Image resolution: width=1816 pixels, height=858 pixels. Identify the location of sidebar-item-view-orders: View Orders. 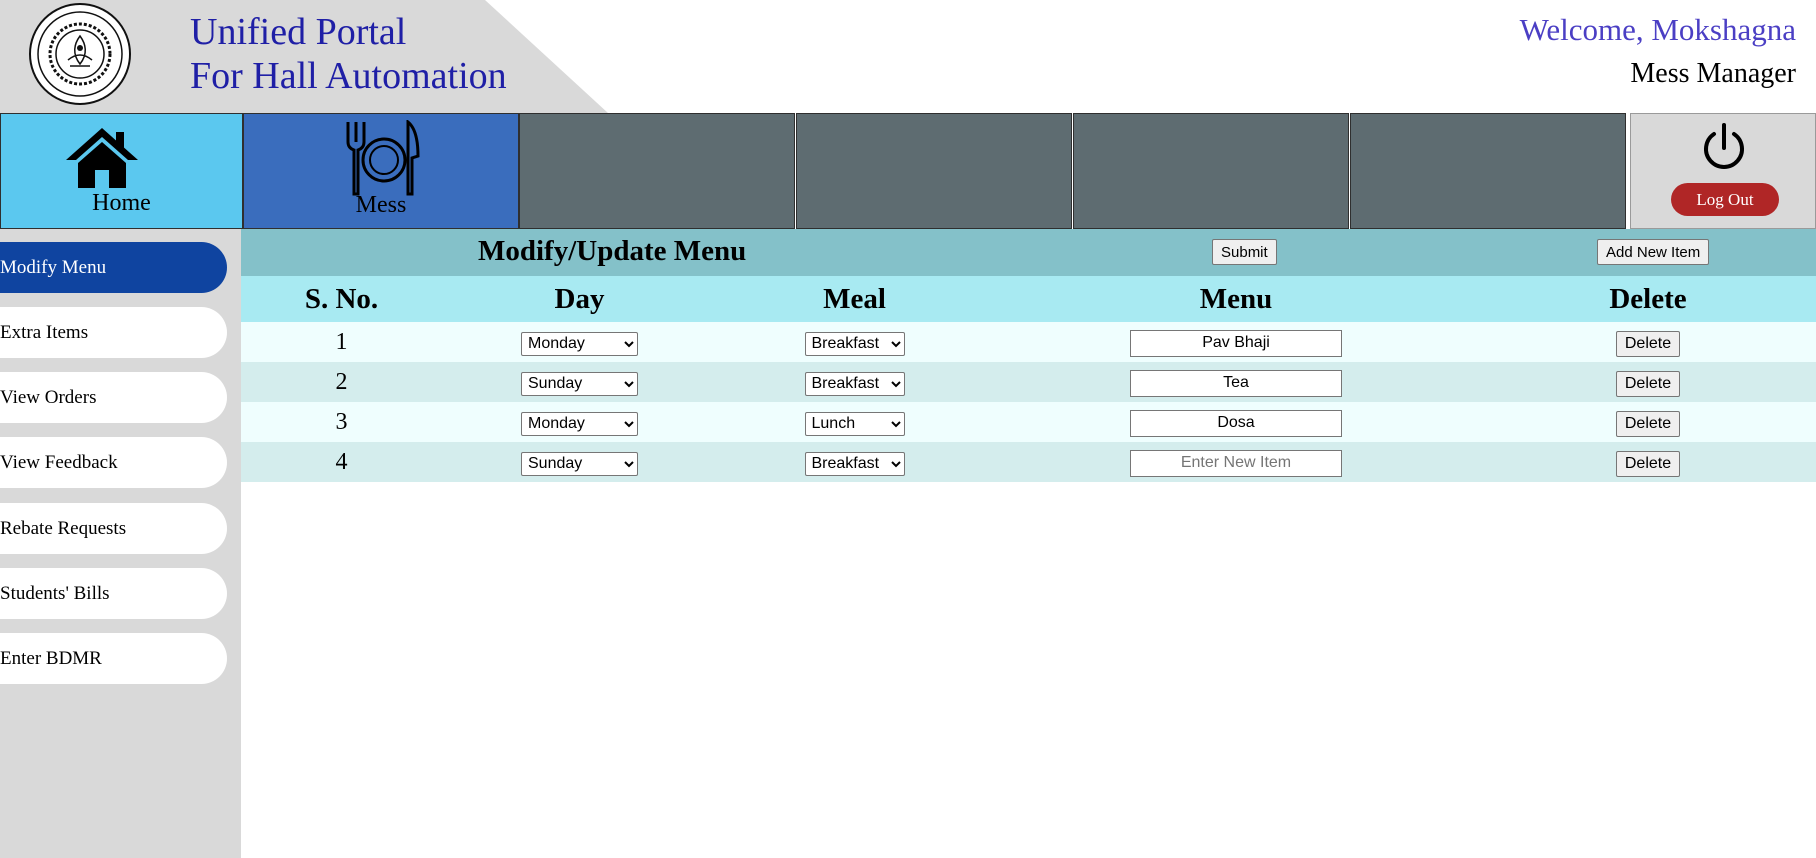
(113, 397).